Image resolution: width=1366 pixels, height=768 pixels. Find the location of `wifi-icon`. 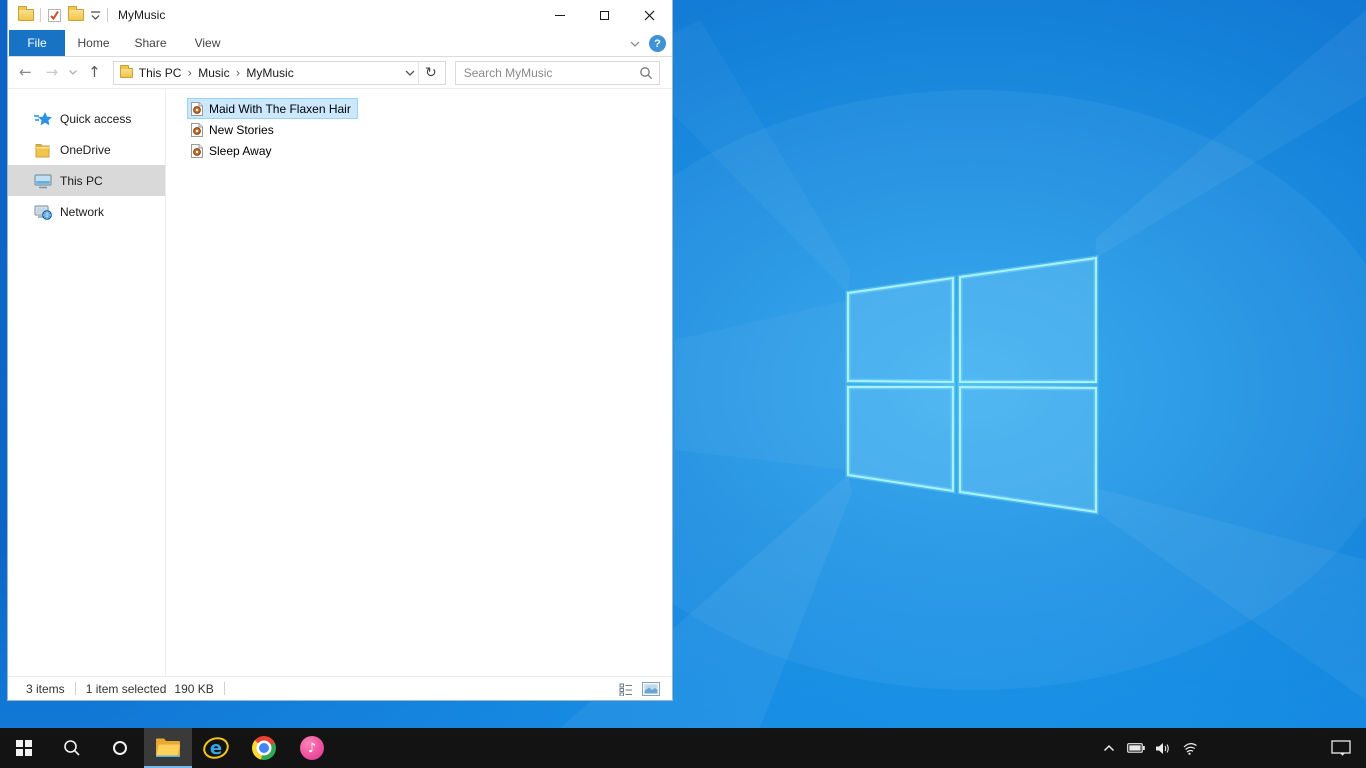

wifi-icon is located at coordinates (1190, 748).